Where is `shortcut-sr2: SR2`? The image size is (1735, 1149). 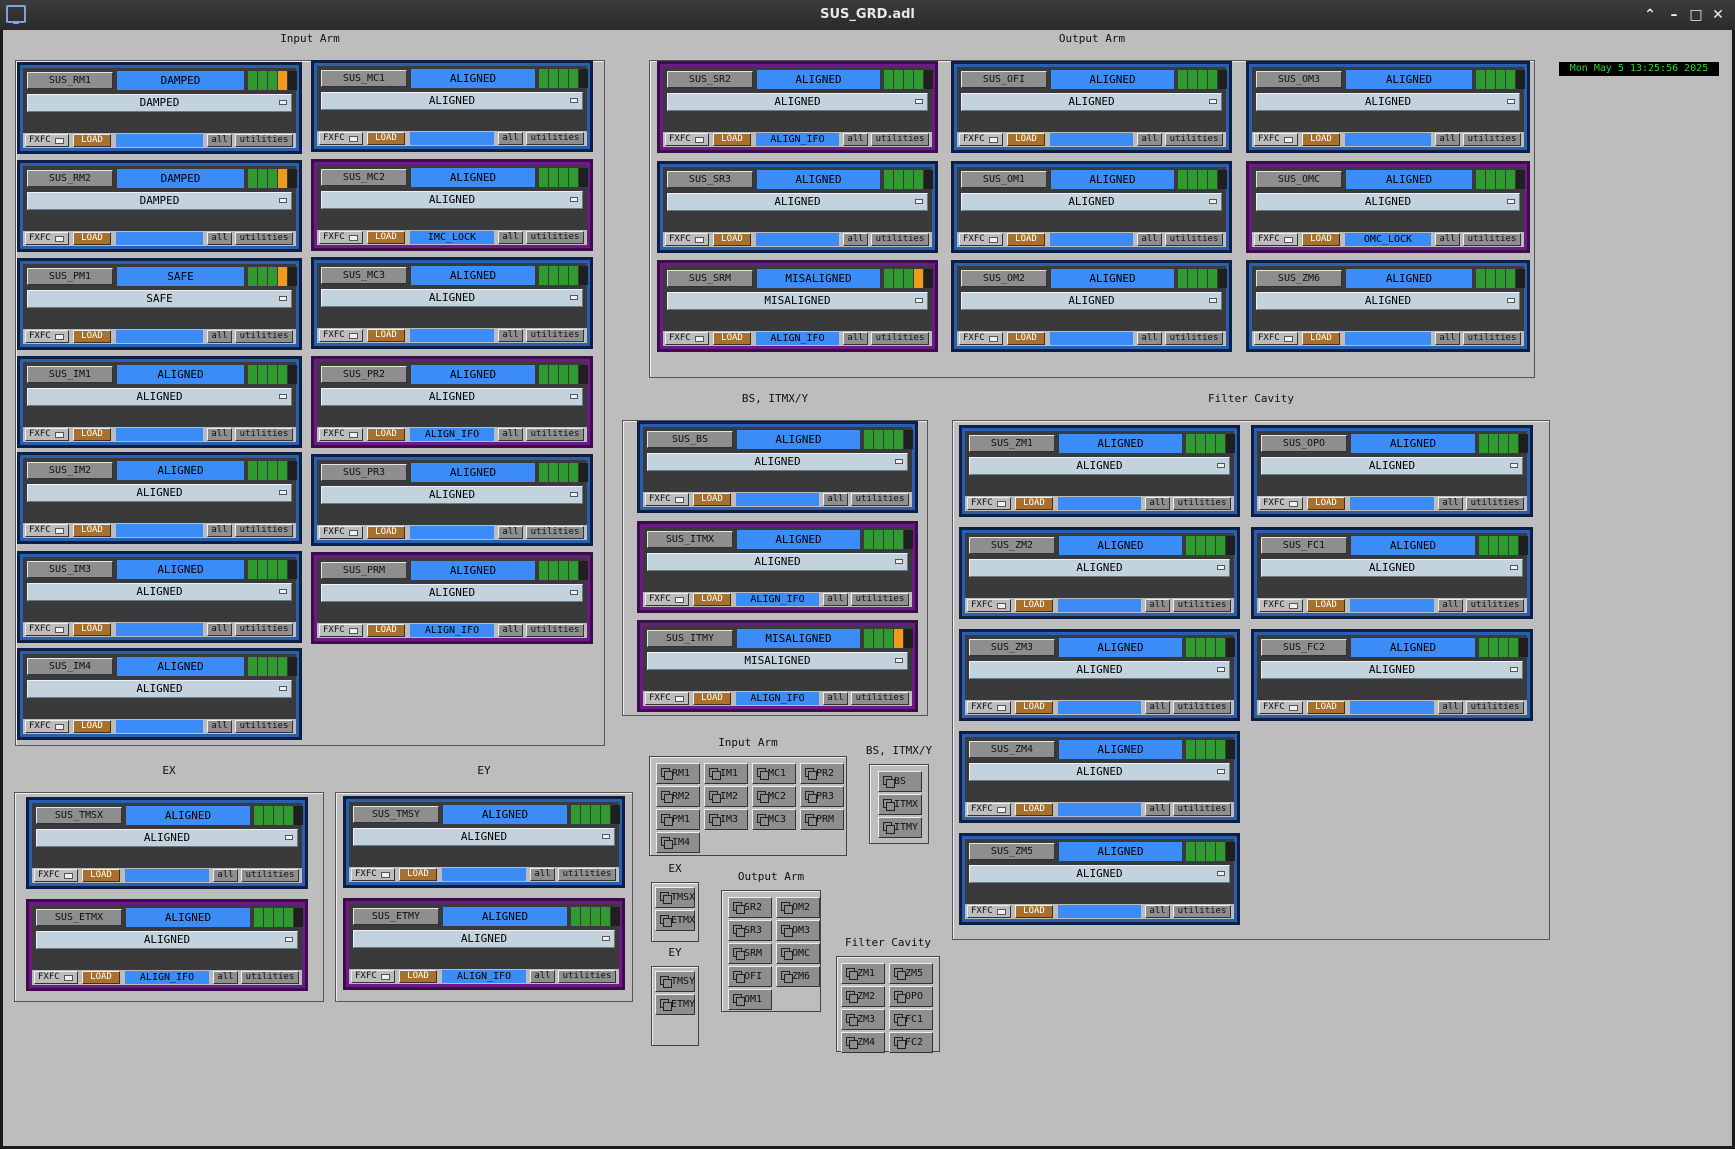
shortcut-sr2: SR2 is located at coordinates (750, 907).